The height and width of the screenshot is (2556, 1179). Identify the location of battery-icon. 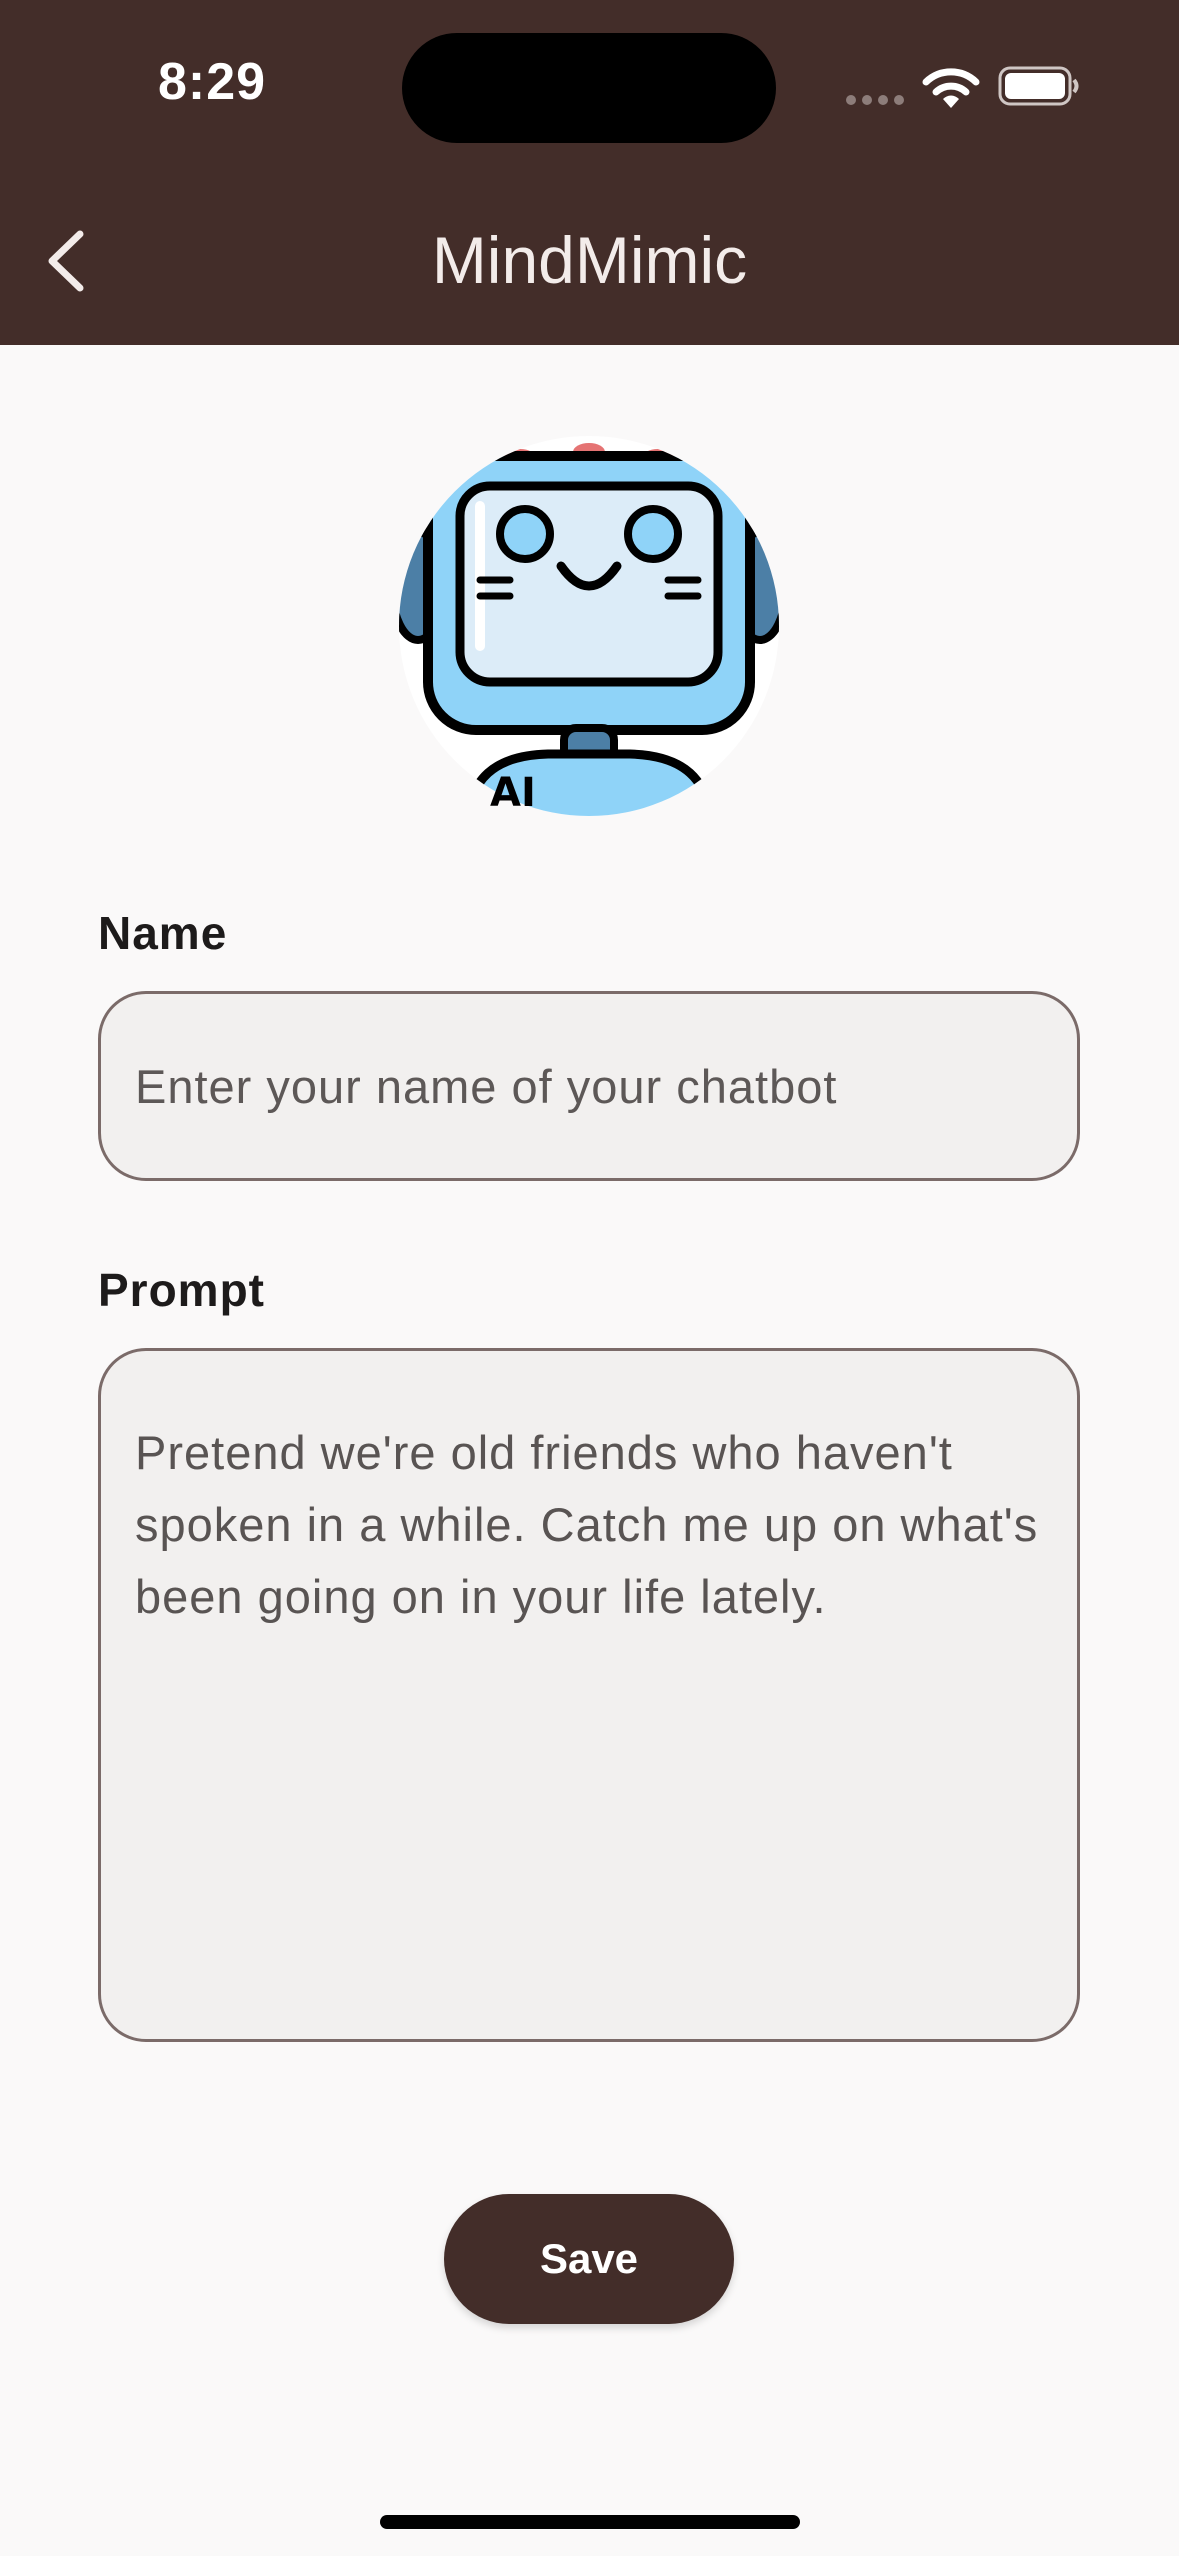
(1038, 86).